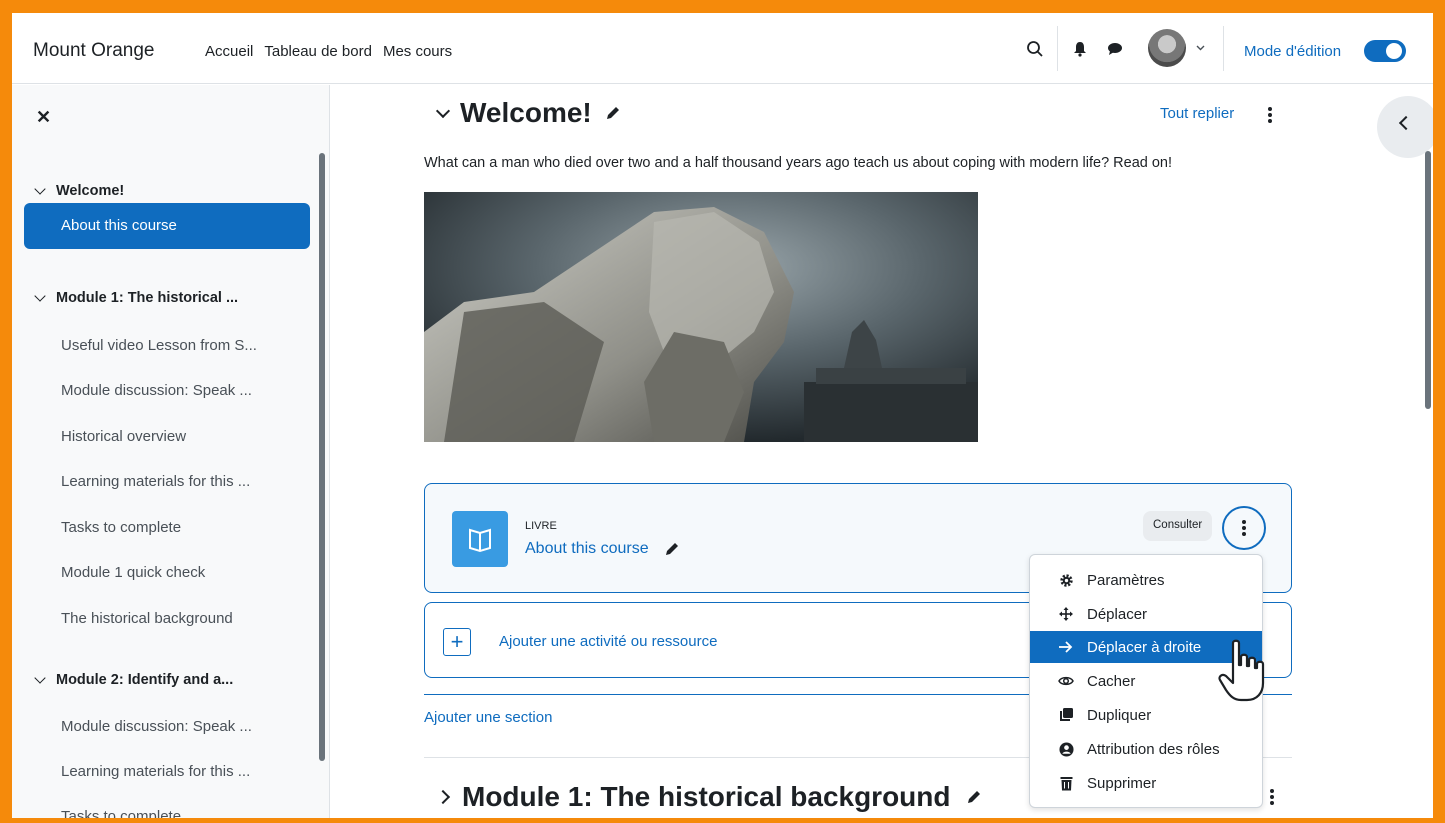  Describe the element at coordinates (1066, 580) in the screenshot. I see `gear-icon` at that location.